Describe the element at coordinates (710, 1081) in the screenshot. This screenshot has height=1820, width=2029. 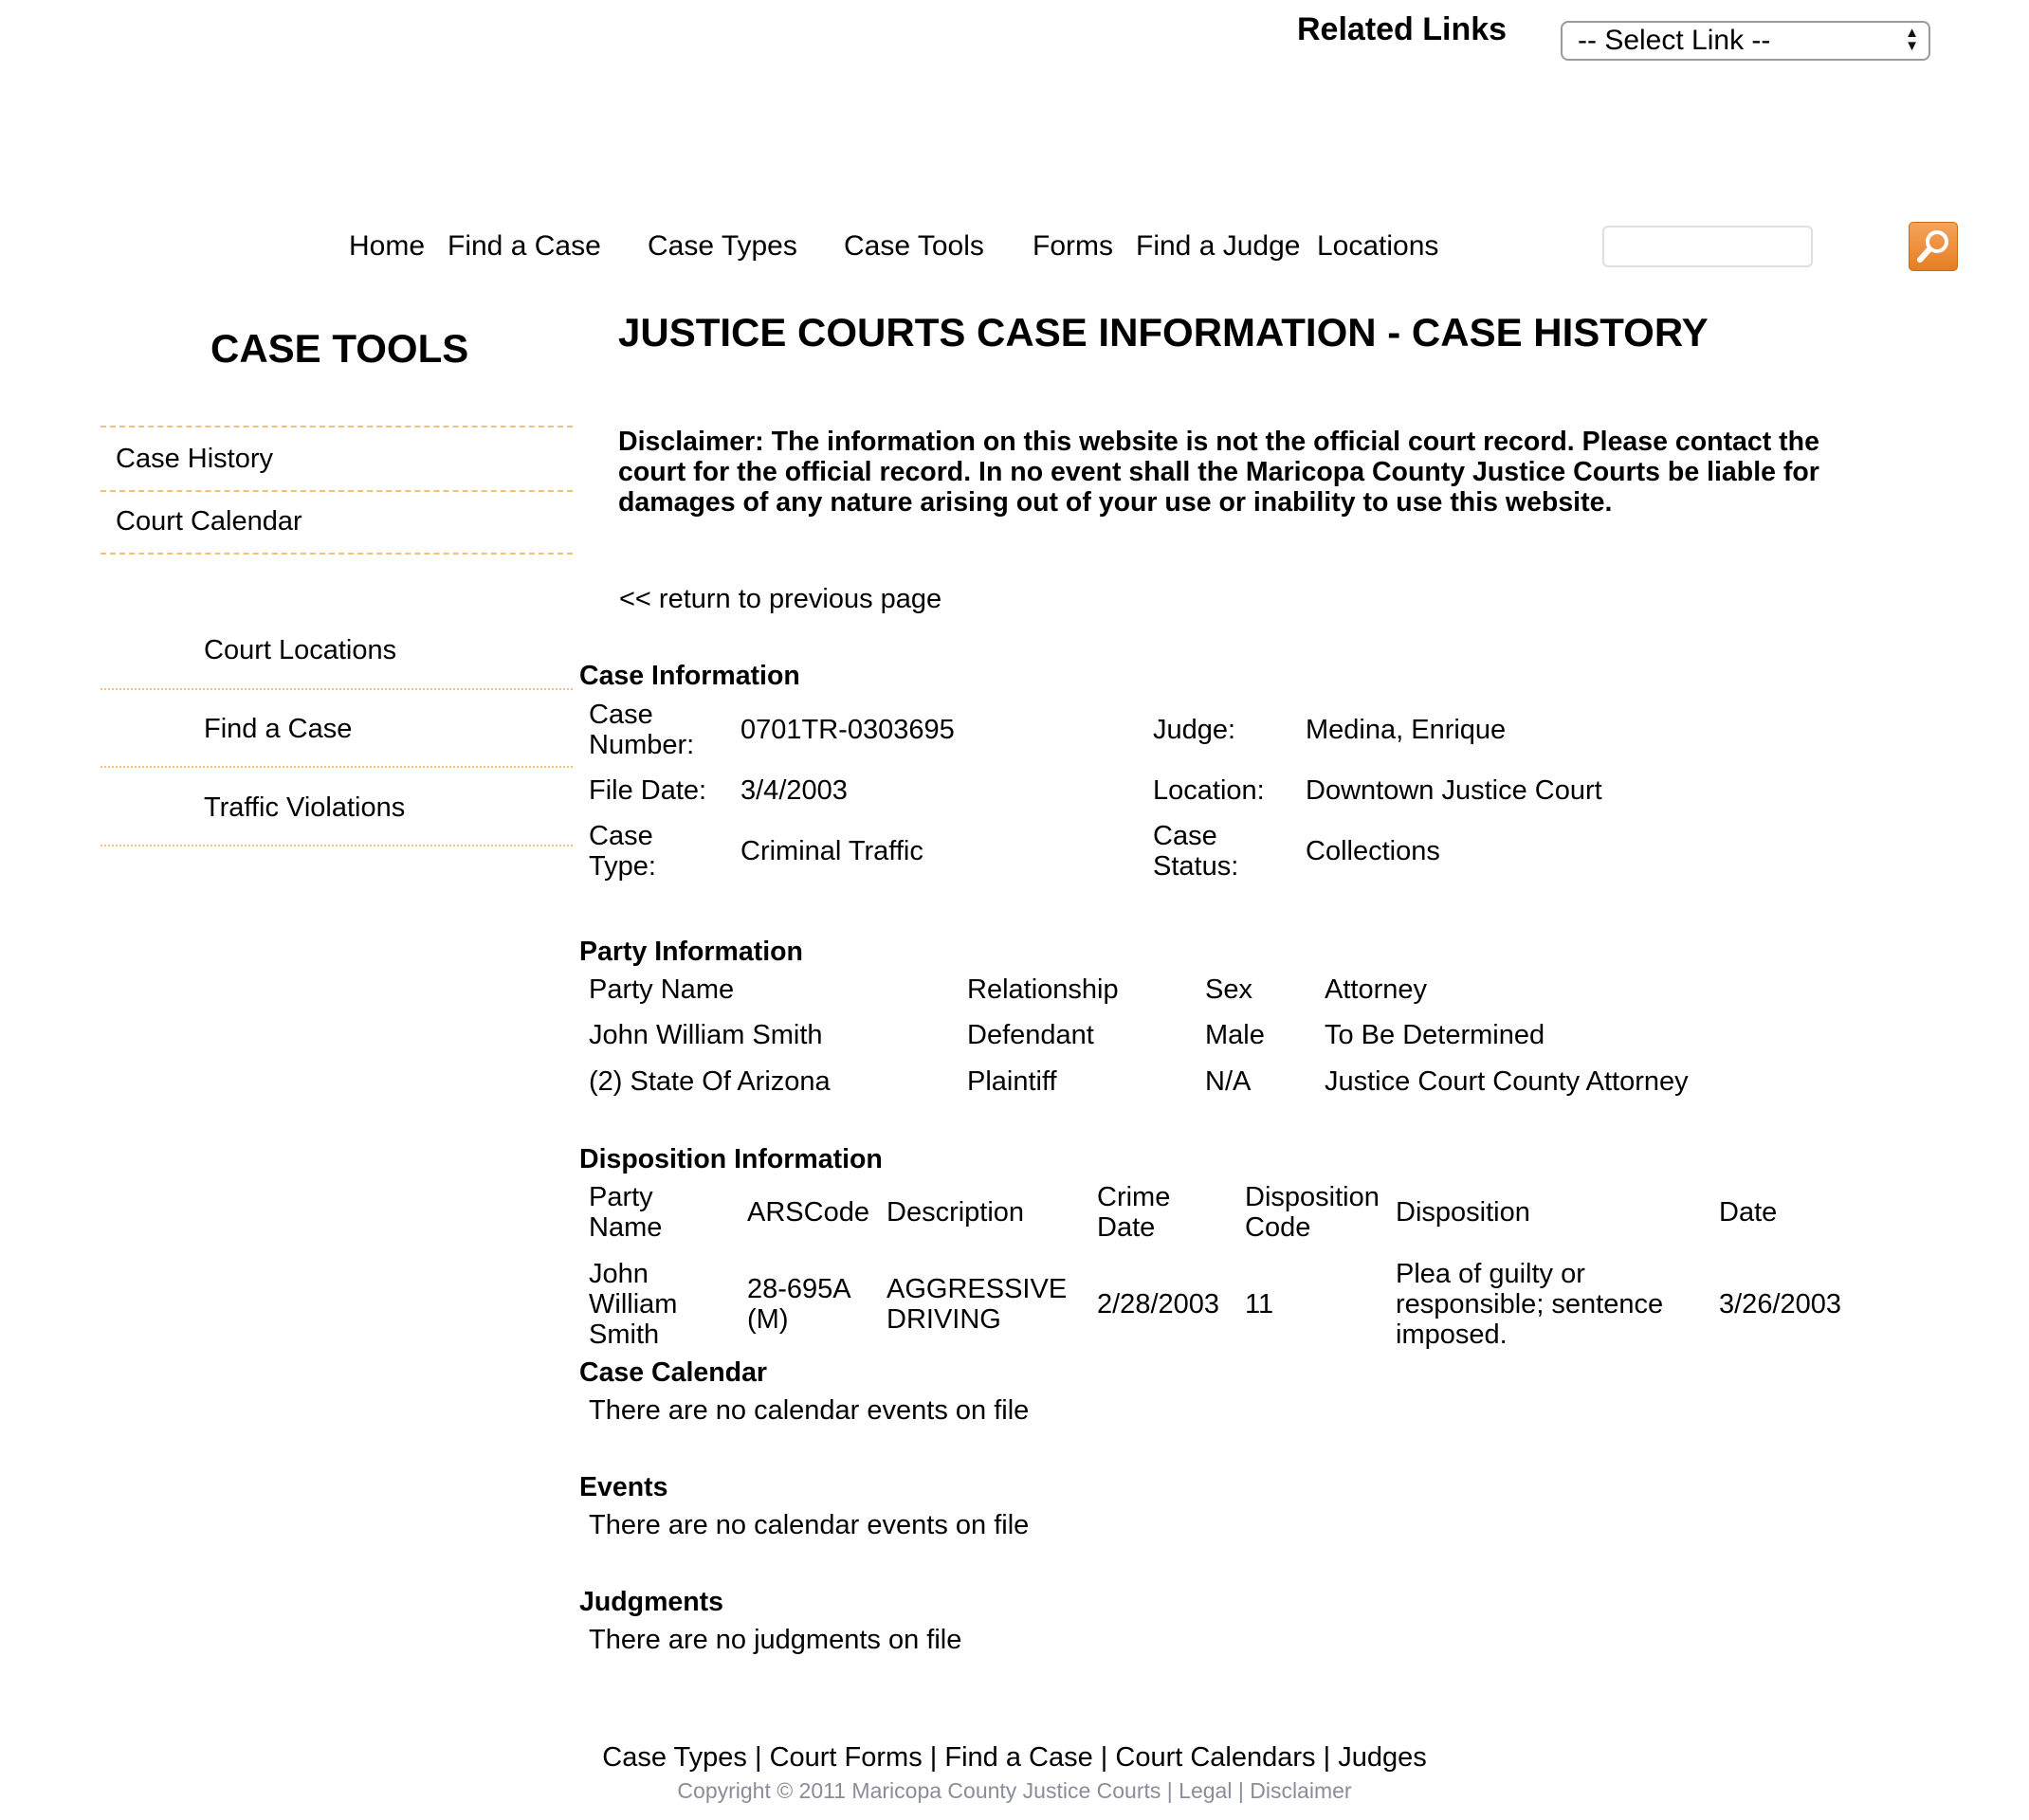
I see `party-row-2-name: (2) State Of Arizona` at that location.